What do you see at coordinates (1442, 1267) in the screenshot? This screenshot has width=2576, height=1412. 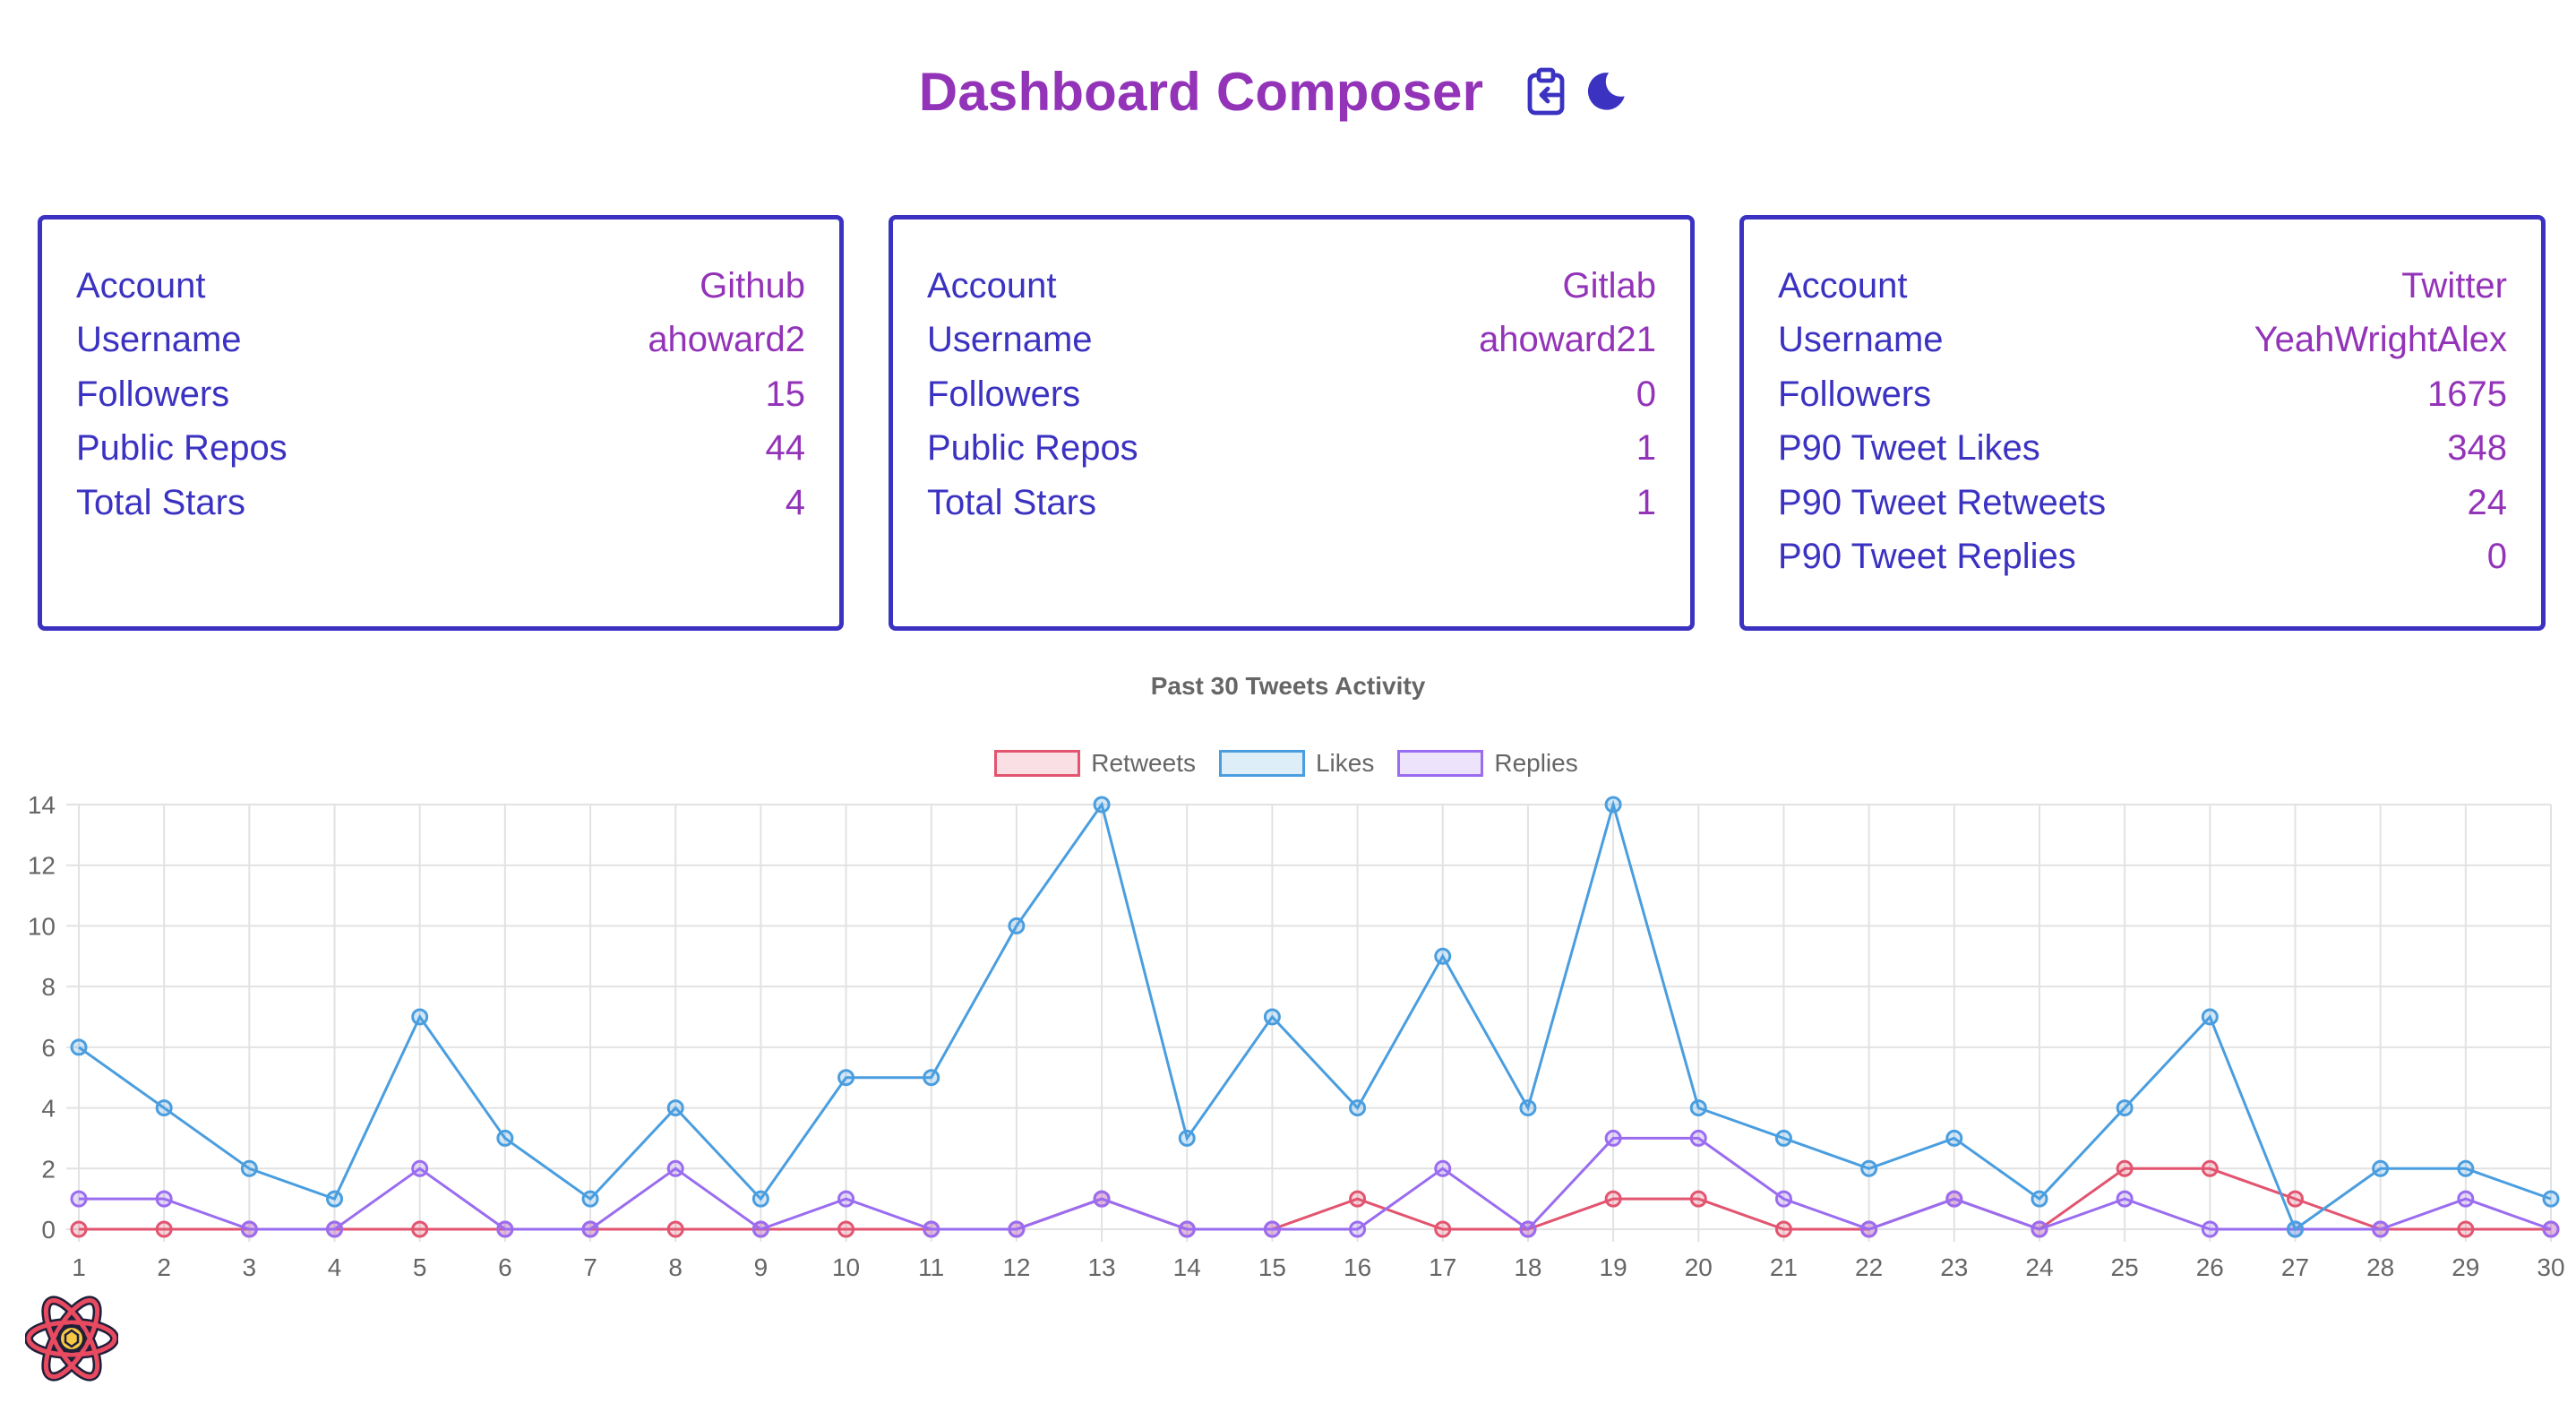 I see `x-tick-label: 17` at bounding box center [1442, 1267].